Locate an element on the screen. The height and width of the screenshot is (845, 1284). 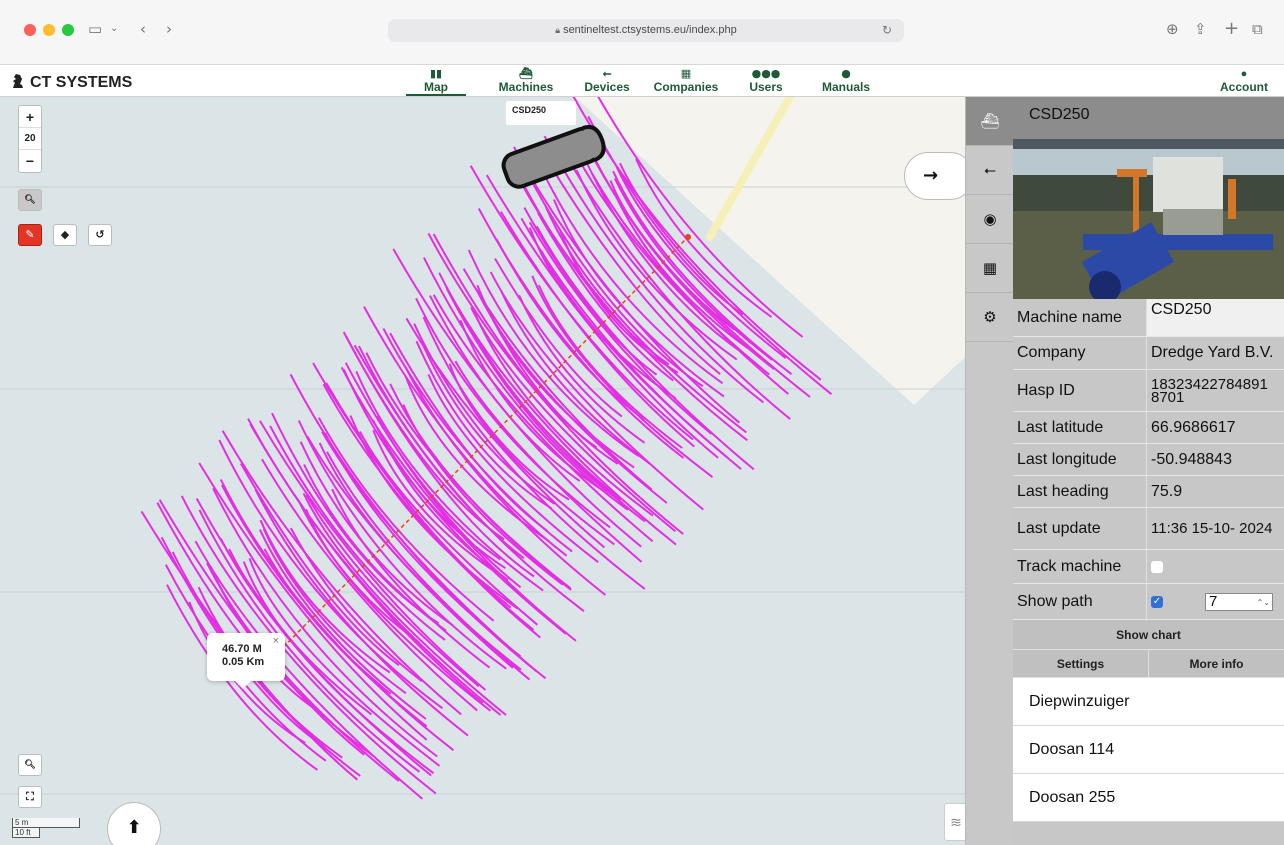
erase-button: ◆ is located at coordinates (65, 235).